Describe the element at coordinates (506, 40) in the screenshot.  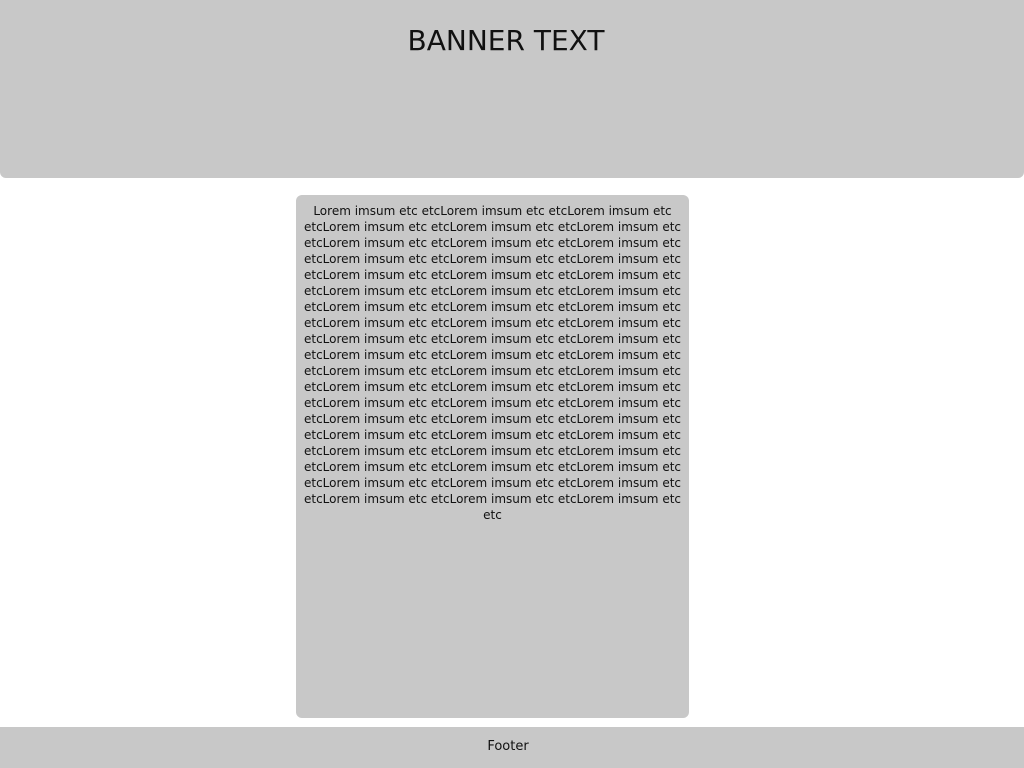
I see `banner-title: BANNER TEXT` at that location.